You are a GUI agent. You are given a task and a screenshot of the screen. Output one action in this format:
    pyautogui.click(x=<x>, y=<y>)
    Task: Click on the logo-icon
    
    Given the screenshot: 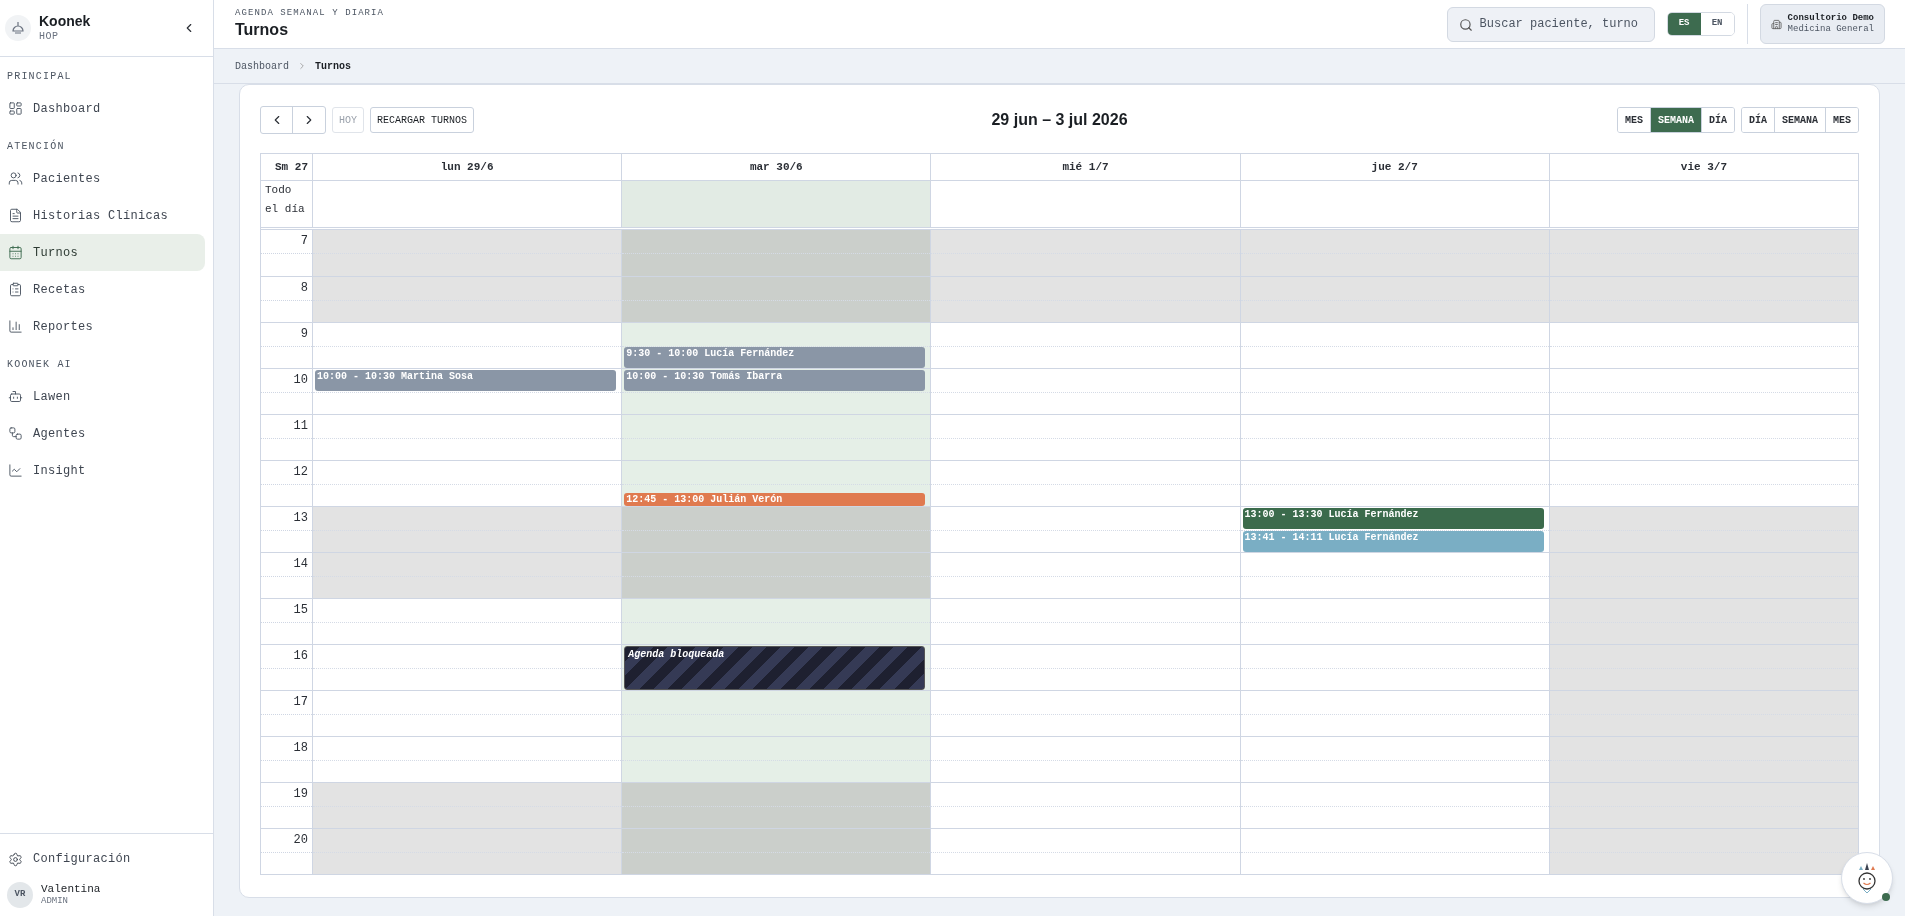 What is the action you would take?
    pyautogui.click(x=18, y=28)
    